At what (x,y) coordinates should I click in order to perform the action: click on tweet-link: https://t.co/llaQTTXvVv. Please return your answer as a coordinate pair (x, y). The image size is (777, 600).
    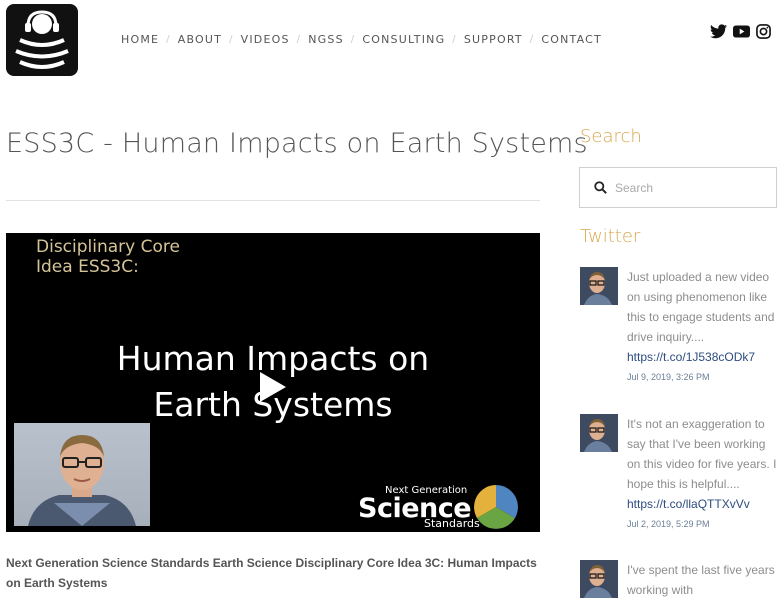
    Looking at the image, I should click on (702, 504).